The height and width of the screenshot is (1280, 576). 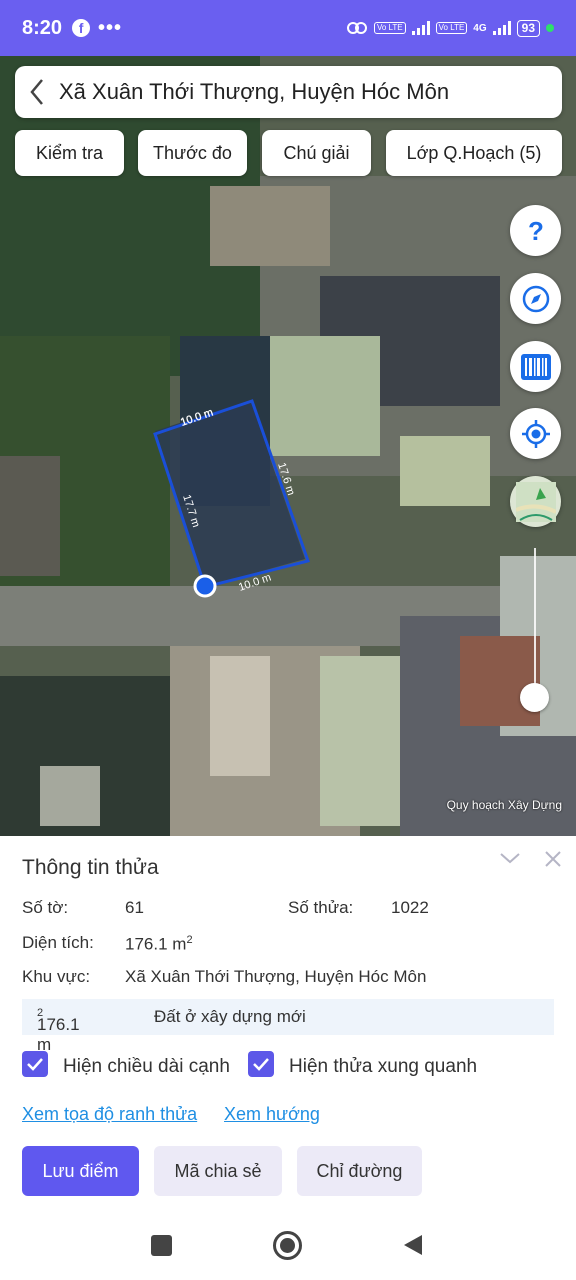 What do you see at coordinates (276, 976) in the screenshot?
I see `region-value: Xã Xuân Thới Thượng, Huyện Hóc Môn` at bounding box center [276, 976].